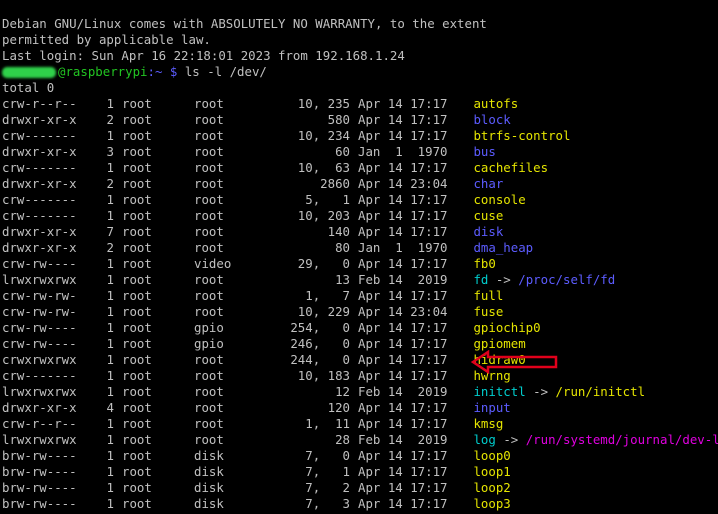 Image resolution: width=718 pixels, height=514 pixels. Describe the element at coordinates (488, 215) in the screenshot. I see `filename-cell: cuse` at that location.